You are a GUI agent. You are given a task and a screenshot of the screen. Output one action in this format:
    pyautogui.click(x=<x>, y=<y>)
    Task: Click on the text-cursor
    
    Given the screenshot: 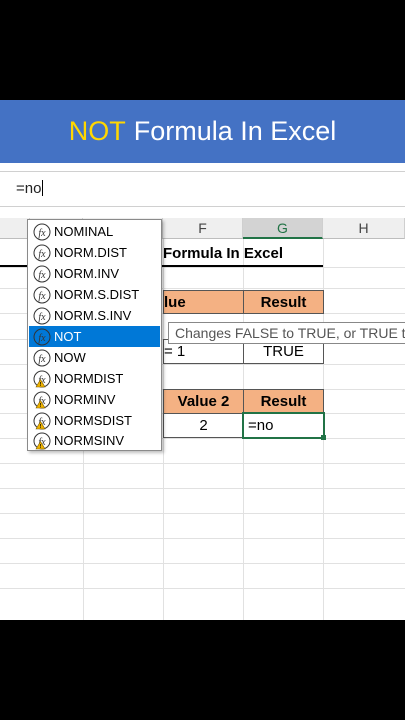 What is the action you would take?
    pyautogui.click(x=43, y=188)
    